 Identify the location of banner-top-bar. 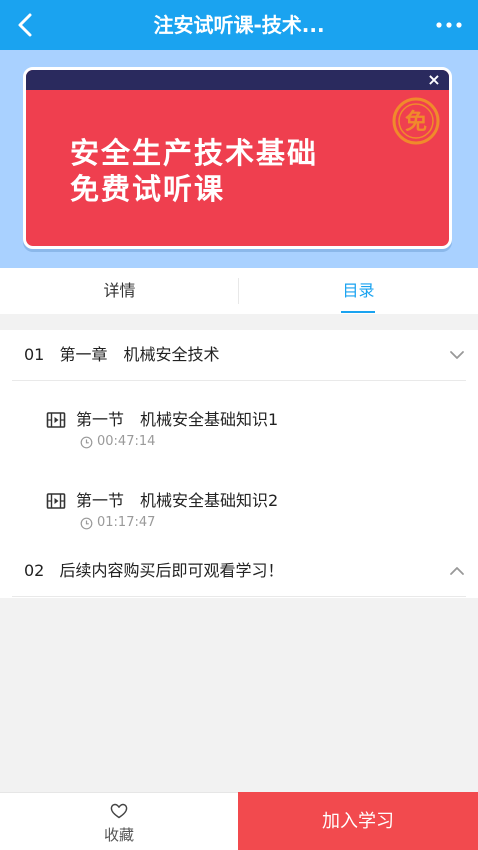
(237, 80).